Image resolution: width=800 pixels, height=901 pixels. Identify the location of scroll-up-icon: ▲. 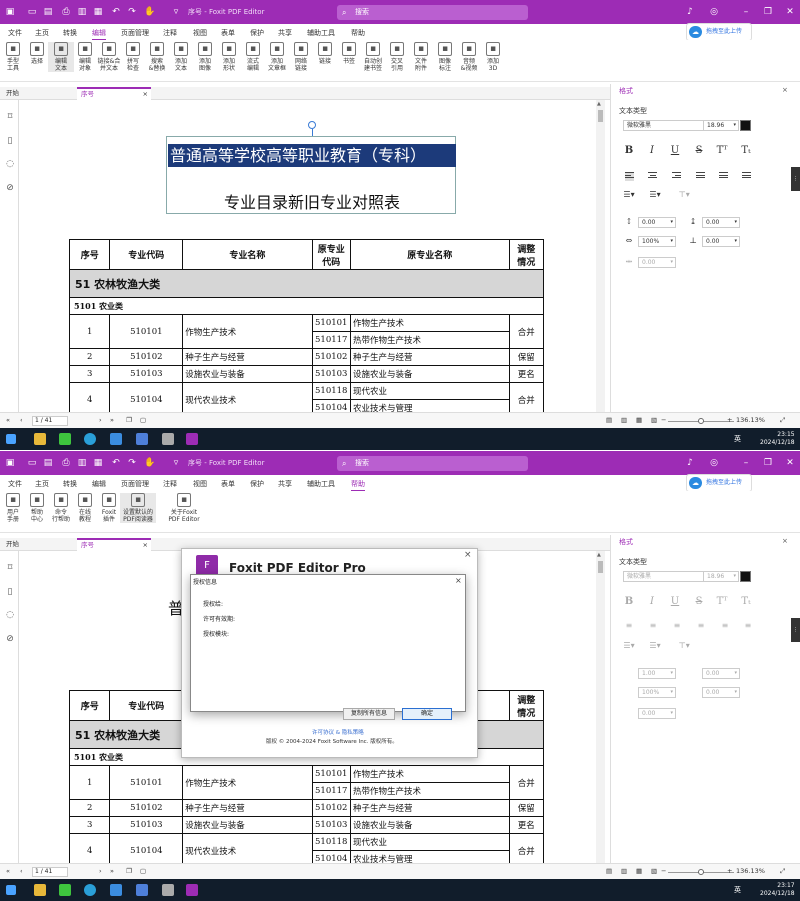
(599, 555).